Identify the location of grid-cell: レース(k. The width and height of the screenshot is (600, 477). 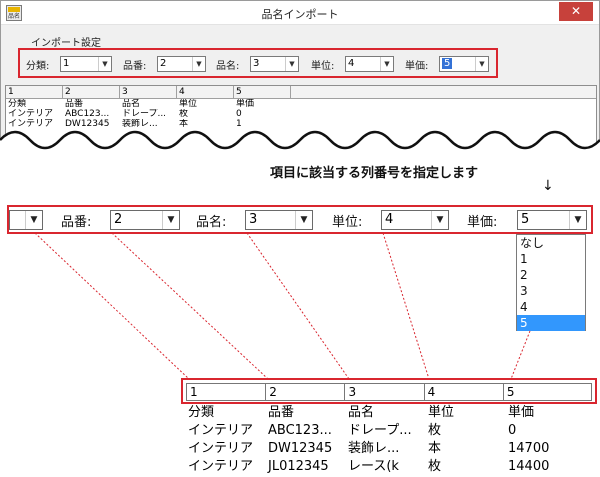
(373, 466).